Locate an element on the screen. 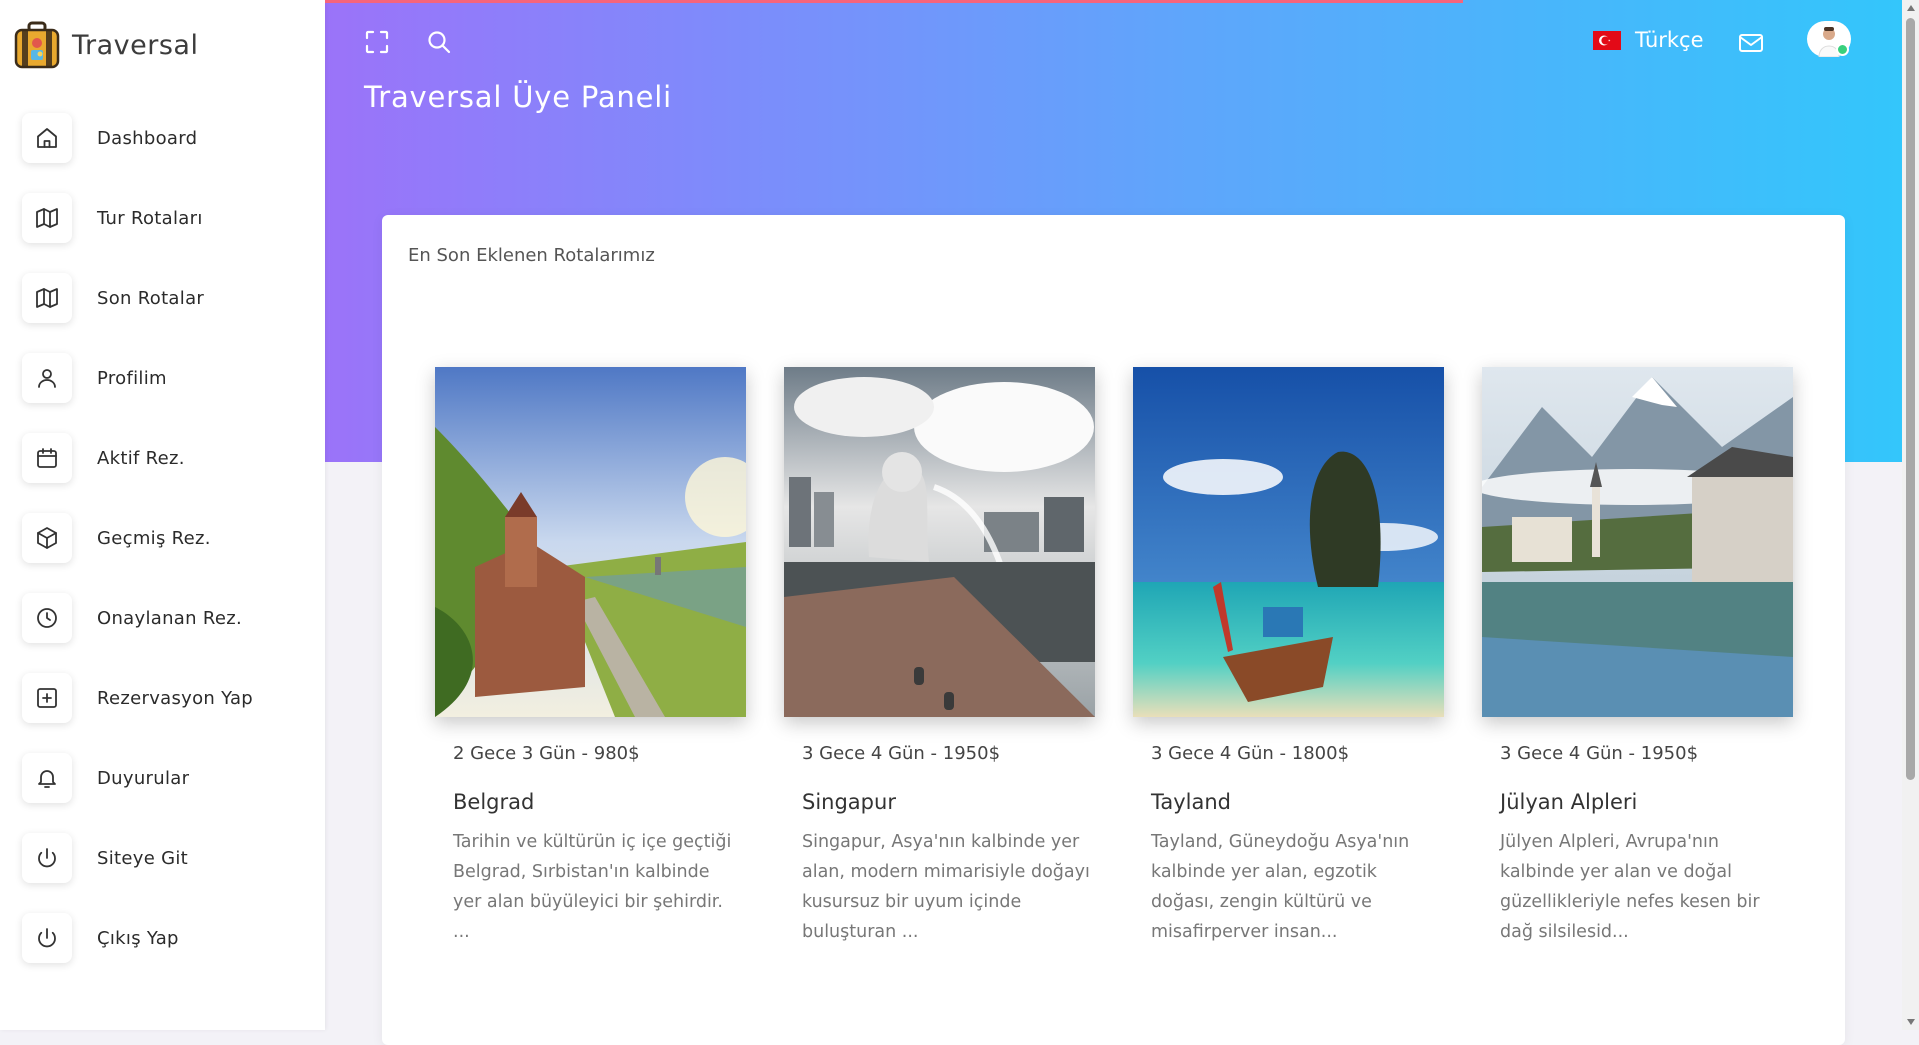  bell-icon is located at coordinates (47, 778).